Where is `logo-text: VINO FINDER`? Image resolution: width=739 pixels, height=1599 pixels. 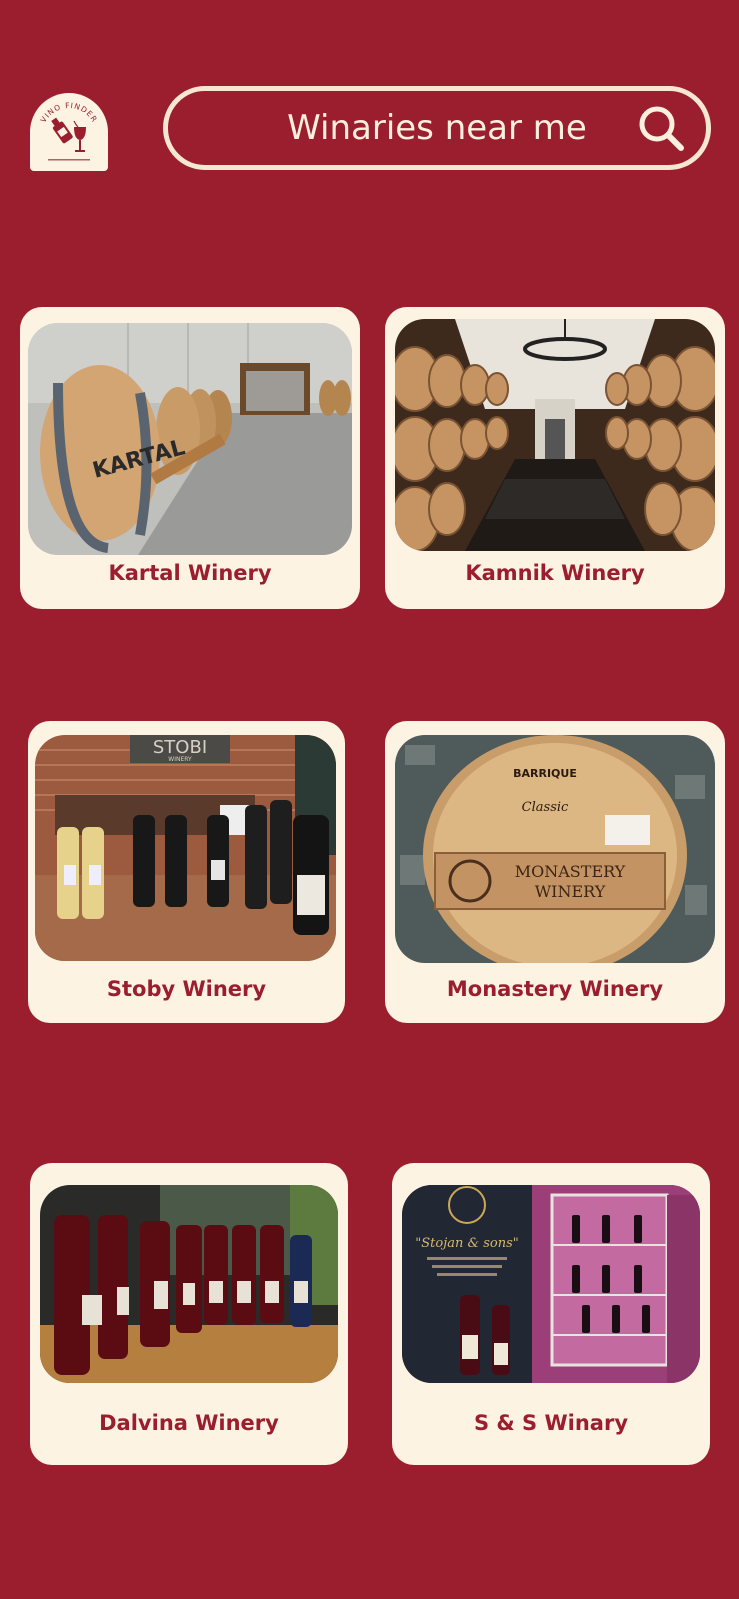
logo-text: VINO FINDER is located at coordinates (69, 112).